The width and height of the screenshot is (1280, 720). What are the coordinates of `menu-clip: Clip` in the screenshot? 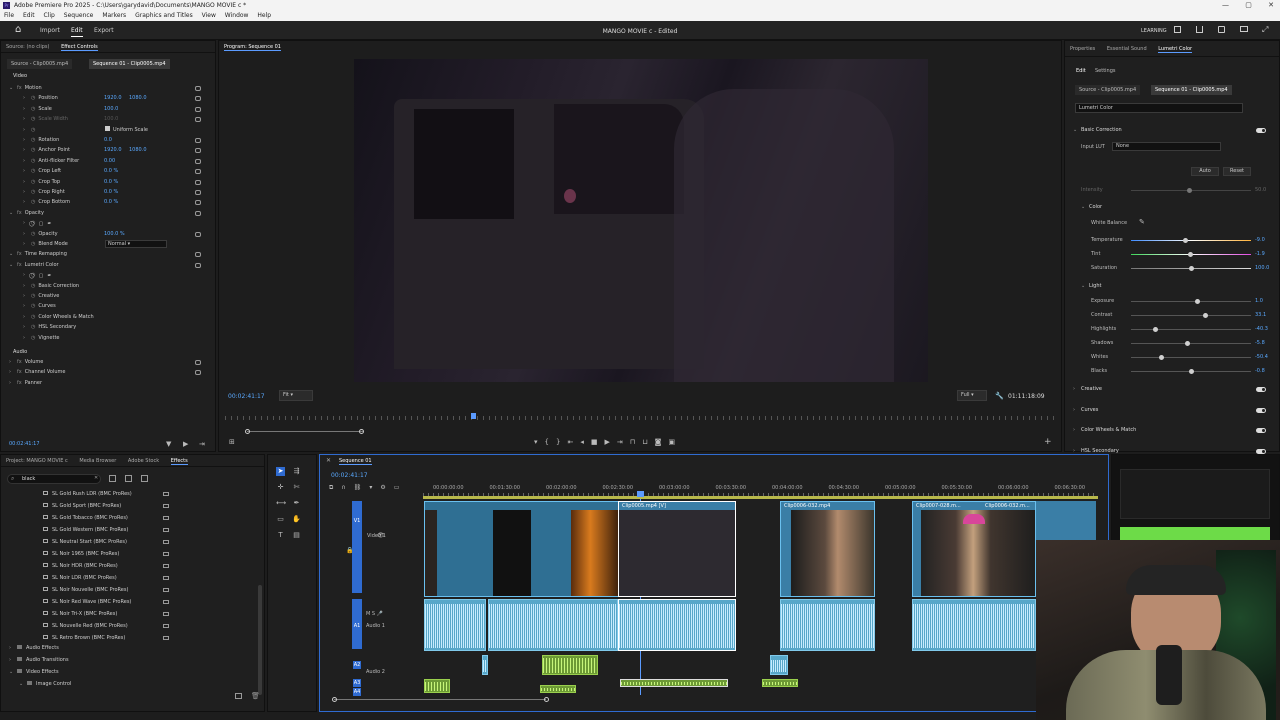 It's located at (49, 15).